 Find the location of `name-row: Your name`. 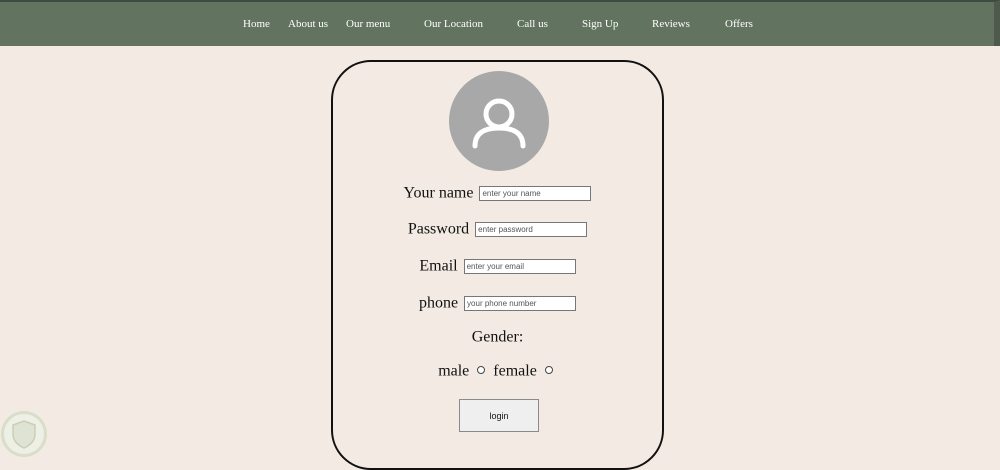

name-row: Your name is located at coordinates (497, 193).